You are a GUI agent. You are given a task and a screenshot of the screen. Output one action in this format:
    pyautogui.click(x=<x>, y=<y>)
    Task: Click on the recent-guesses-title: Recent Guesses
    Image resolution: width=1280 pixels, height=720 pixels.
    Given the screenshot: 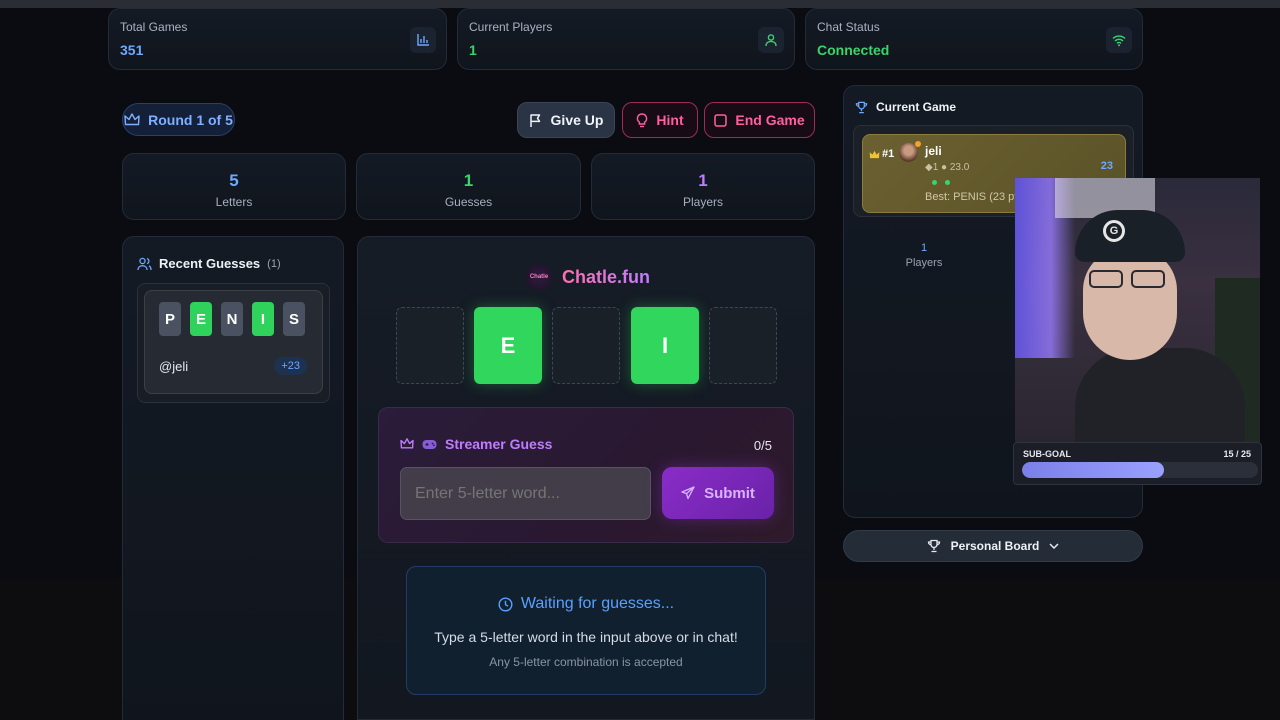 What is the action you would take?
    pyautogui.click(x=210, y=263)
    